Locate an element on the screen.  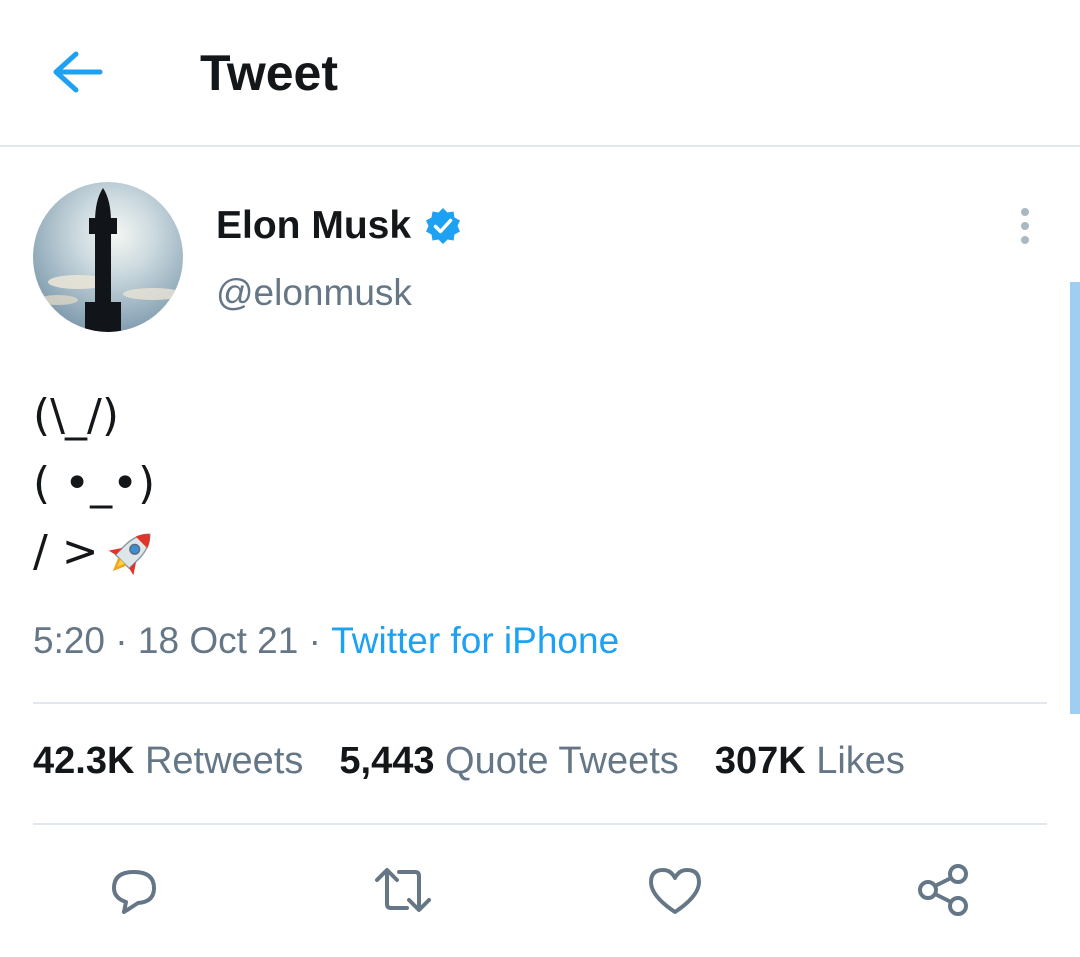
like-button is located at coordinates (675, 890).